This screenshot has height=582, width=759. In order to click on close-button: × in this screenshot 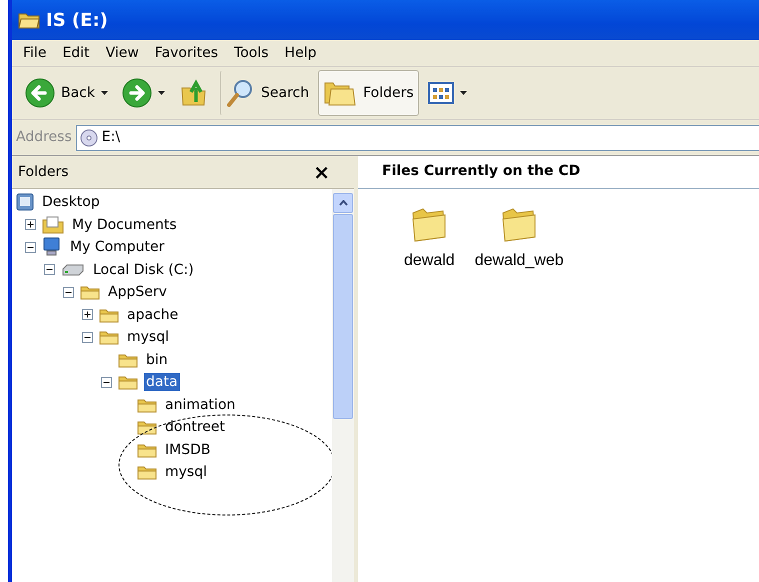, I will do `click(330, 172)`.